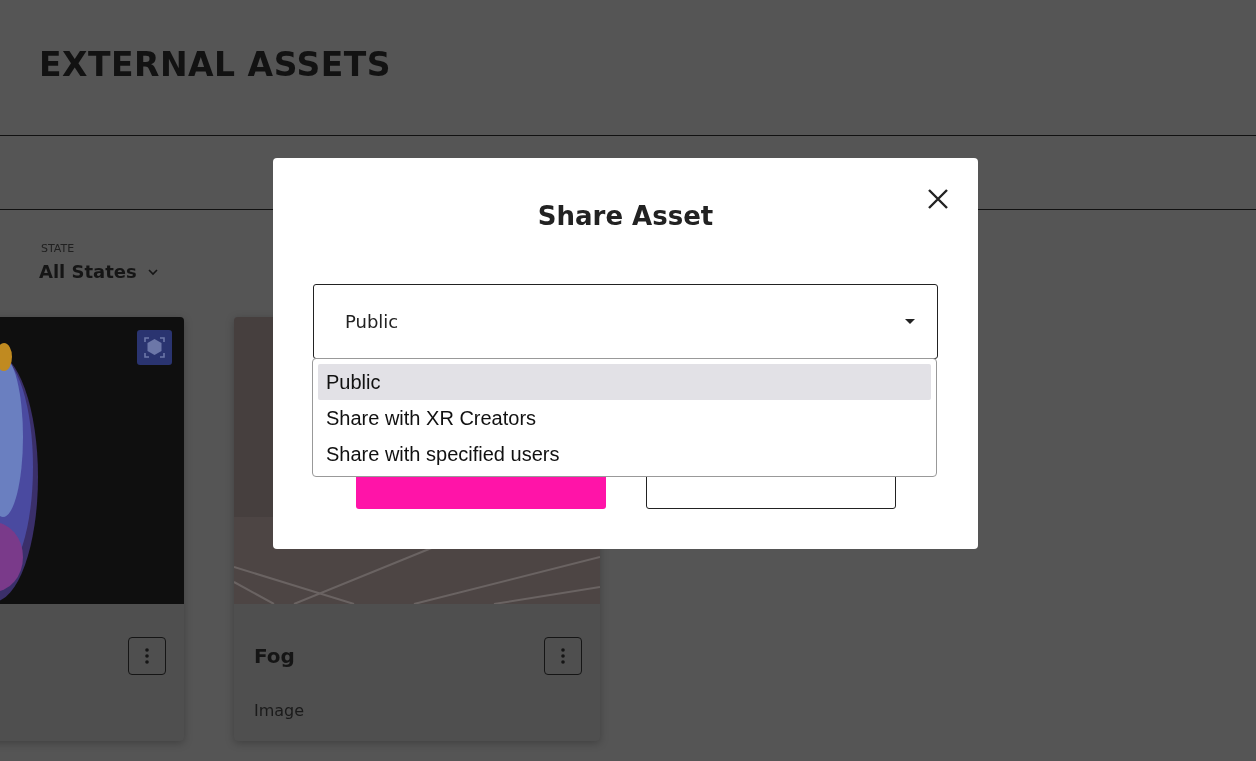 This screenshot has height=761, width=1256. What do you see at coordinates (624, 454) in the screenshot?
I see `option-item: Share with specified users` at bounding box center [624, 454].